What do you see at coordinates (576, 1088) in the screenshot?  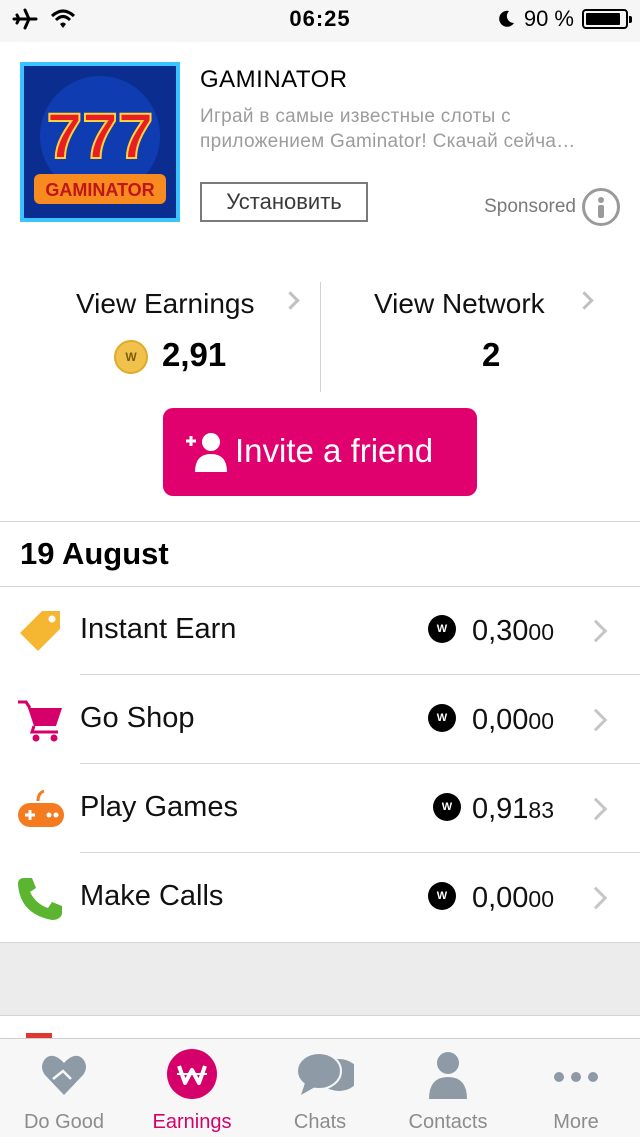 I see `tab-more: More` at bounding box center [576, 1088].